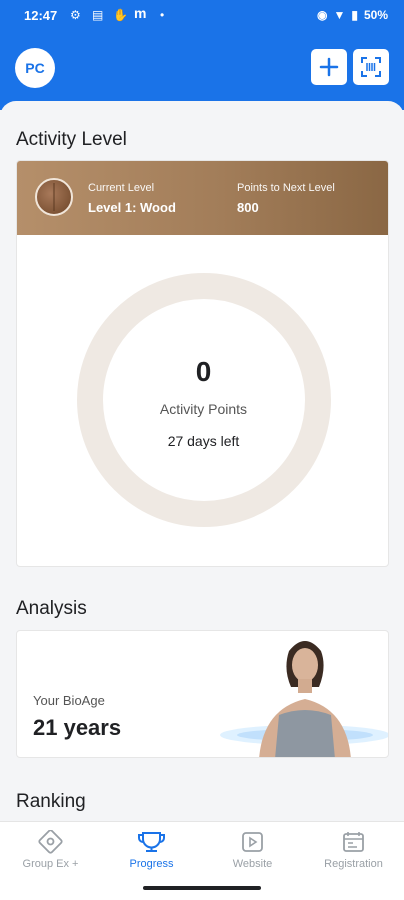 The height and width of the screenshot is (900, 404). I want to click on add-button, so click(329, 67).